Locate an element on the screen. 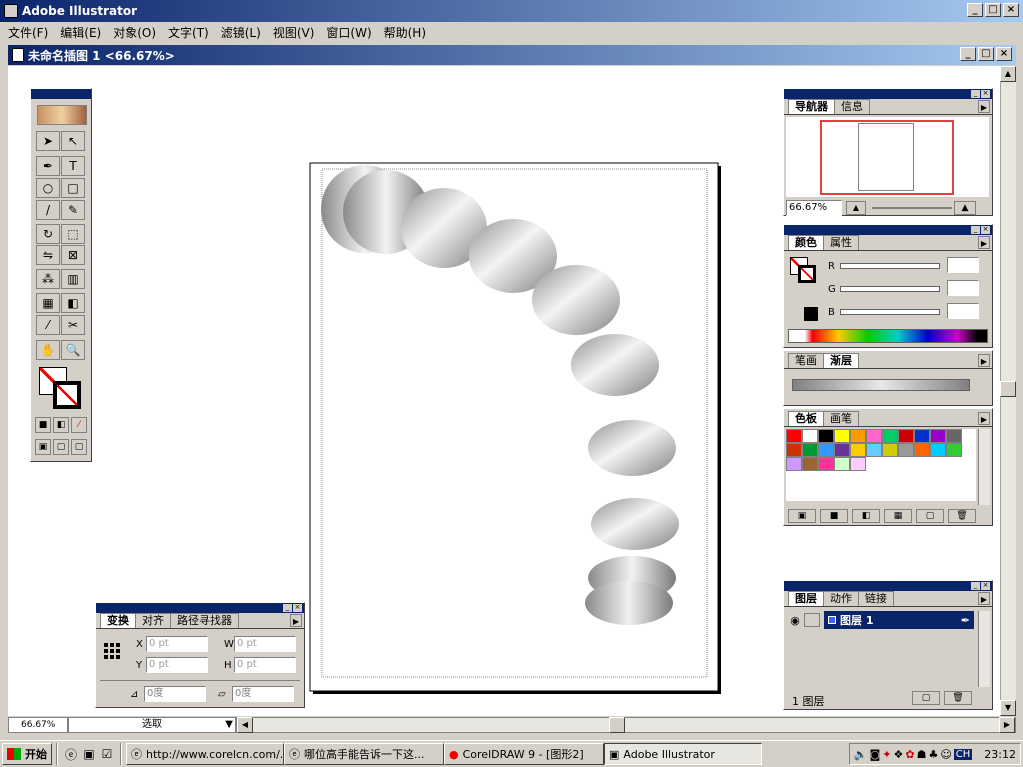 This screenshot has height=767, width=1023. pencil-tool-icon: ✎ is located at coordinates (73, 210).